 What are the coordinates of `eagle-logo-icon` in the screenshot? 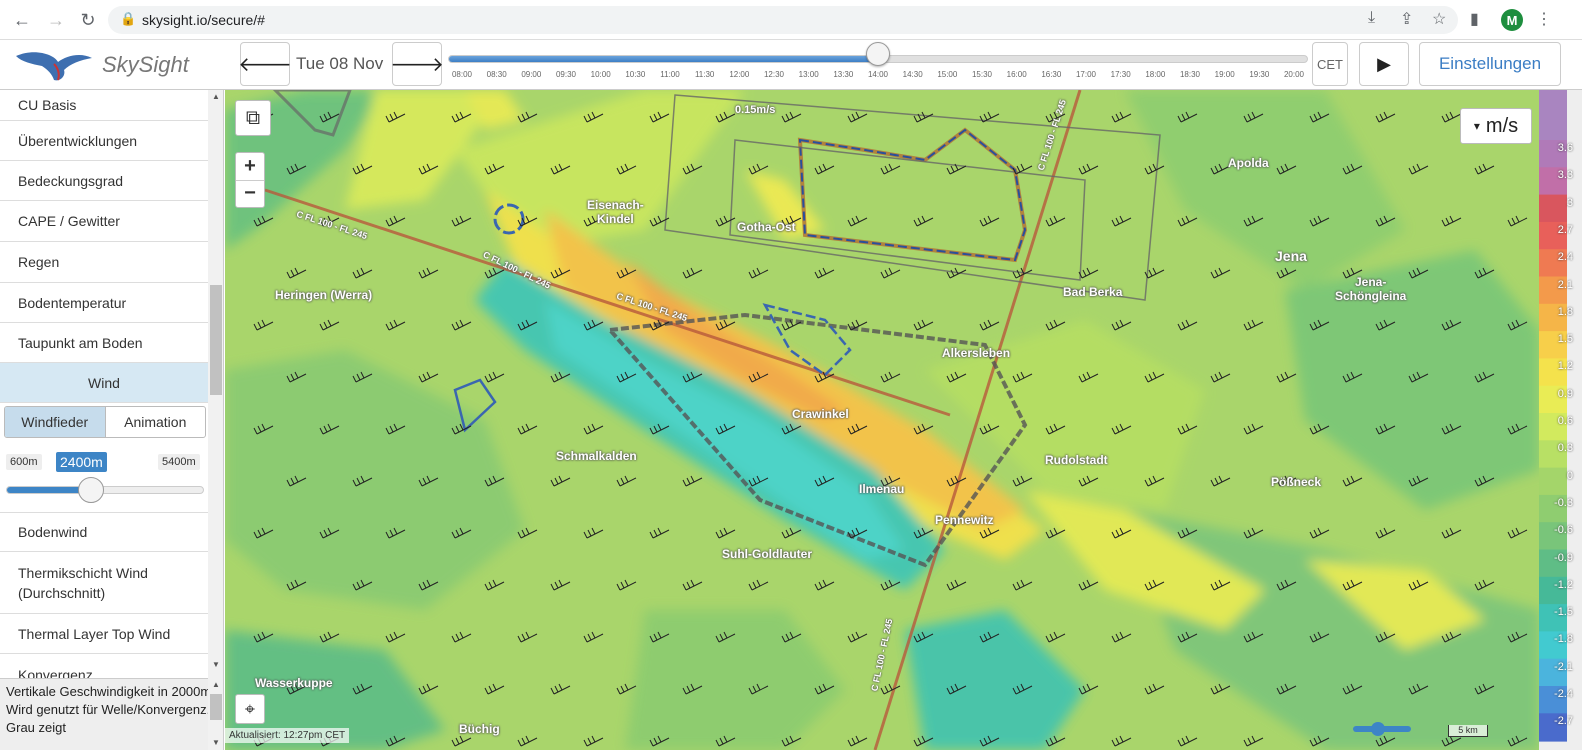 It's located at (54, 66).